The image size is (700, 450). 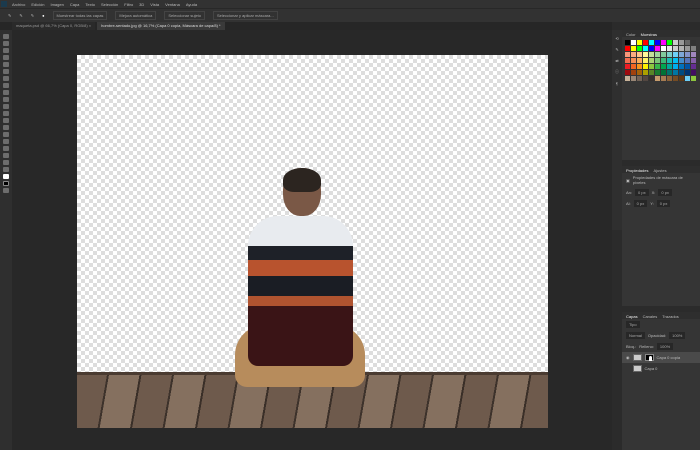 I want to click on fill-field: 100%, so click(x=665, y=346).